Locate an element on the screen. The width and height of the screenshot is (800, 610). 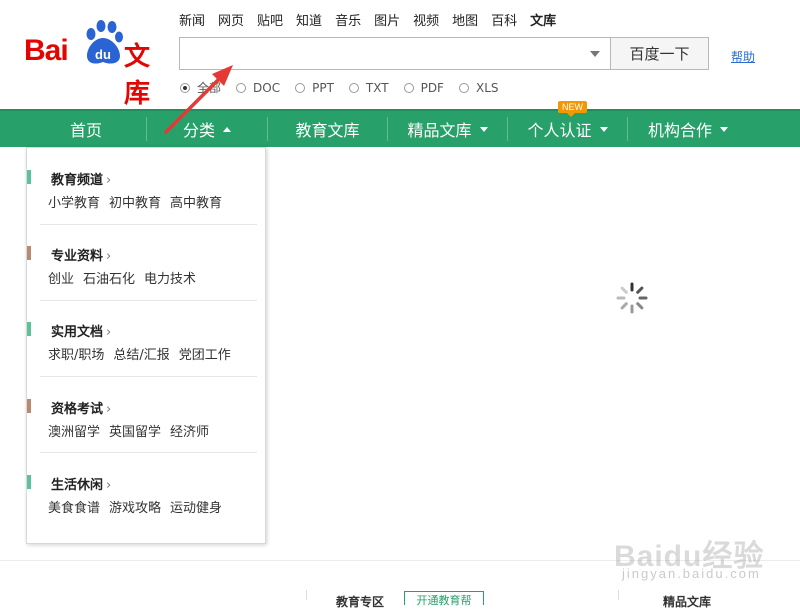
nav-label: 首页 is located at coordinates (85, 130).